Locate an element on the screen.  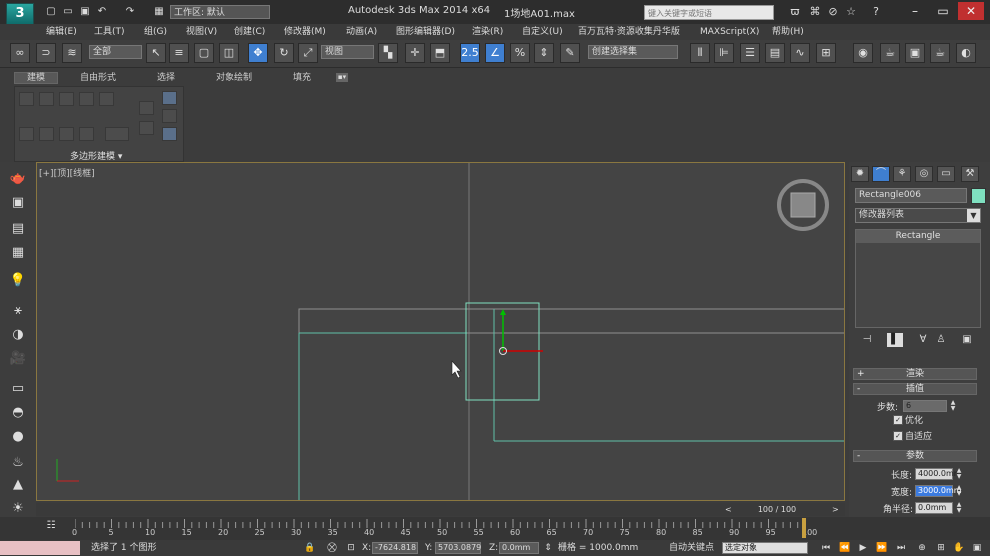
redo-icon: ↷ is located at coordinates (130, 12).